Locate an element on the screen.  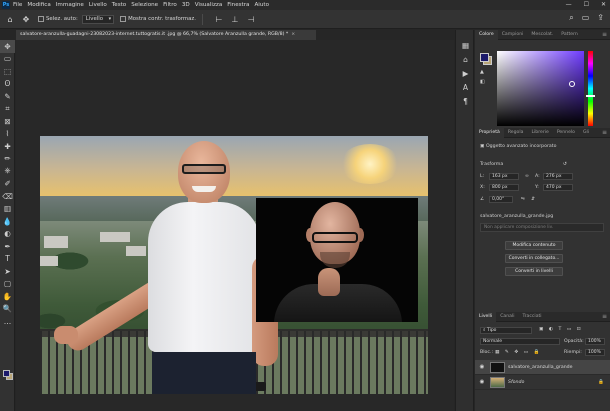
minimize-button: — is located at coordinates (569, 5).